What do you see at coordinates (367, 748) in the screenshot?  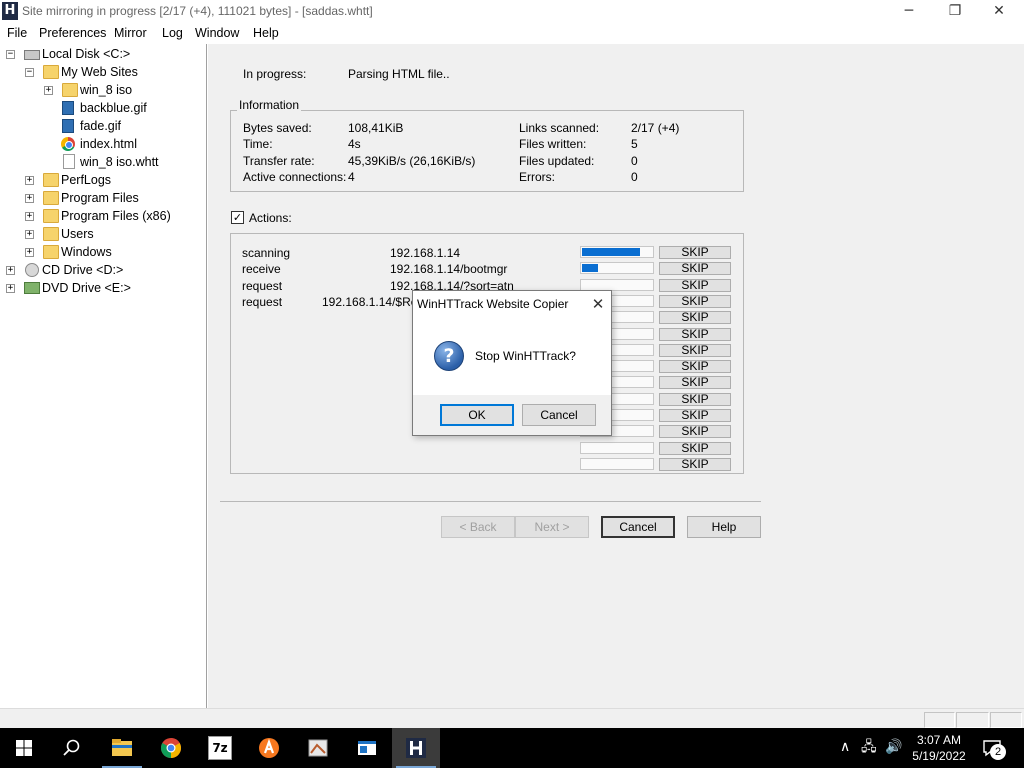 I see `taskbar-app-window` at bounding box center [367, 748].